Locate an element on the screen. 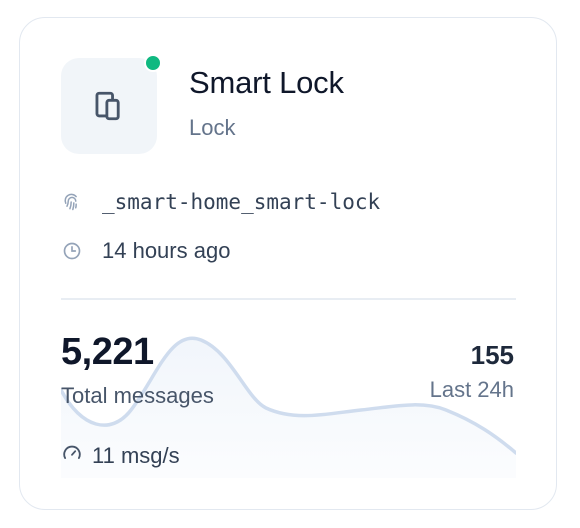  status-indicator is located at coordinates (153, 63).